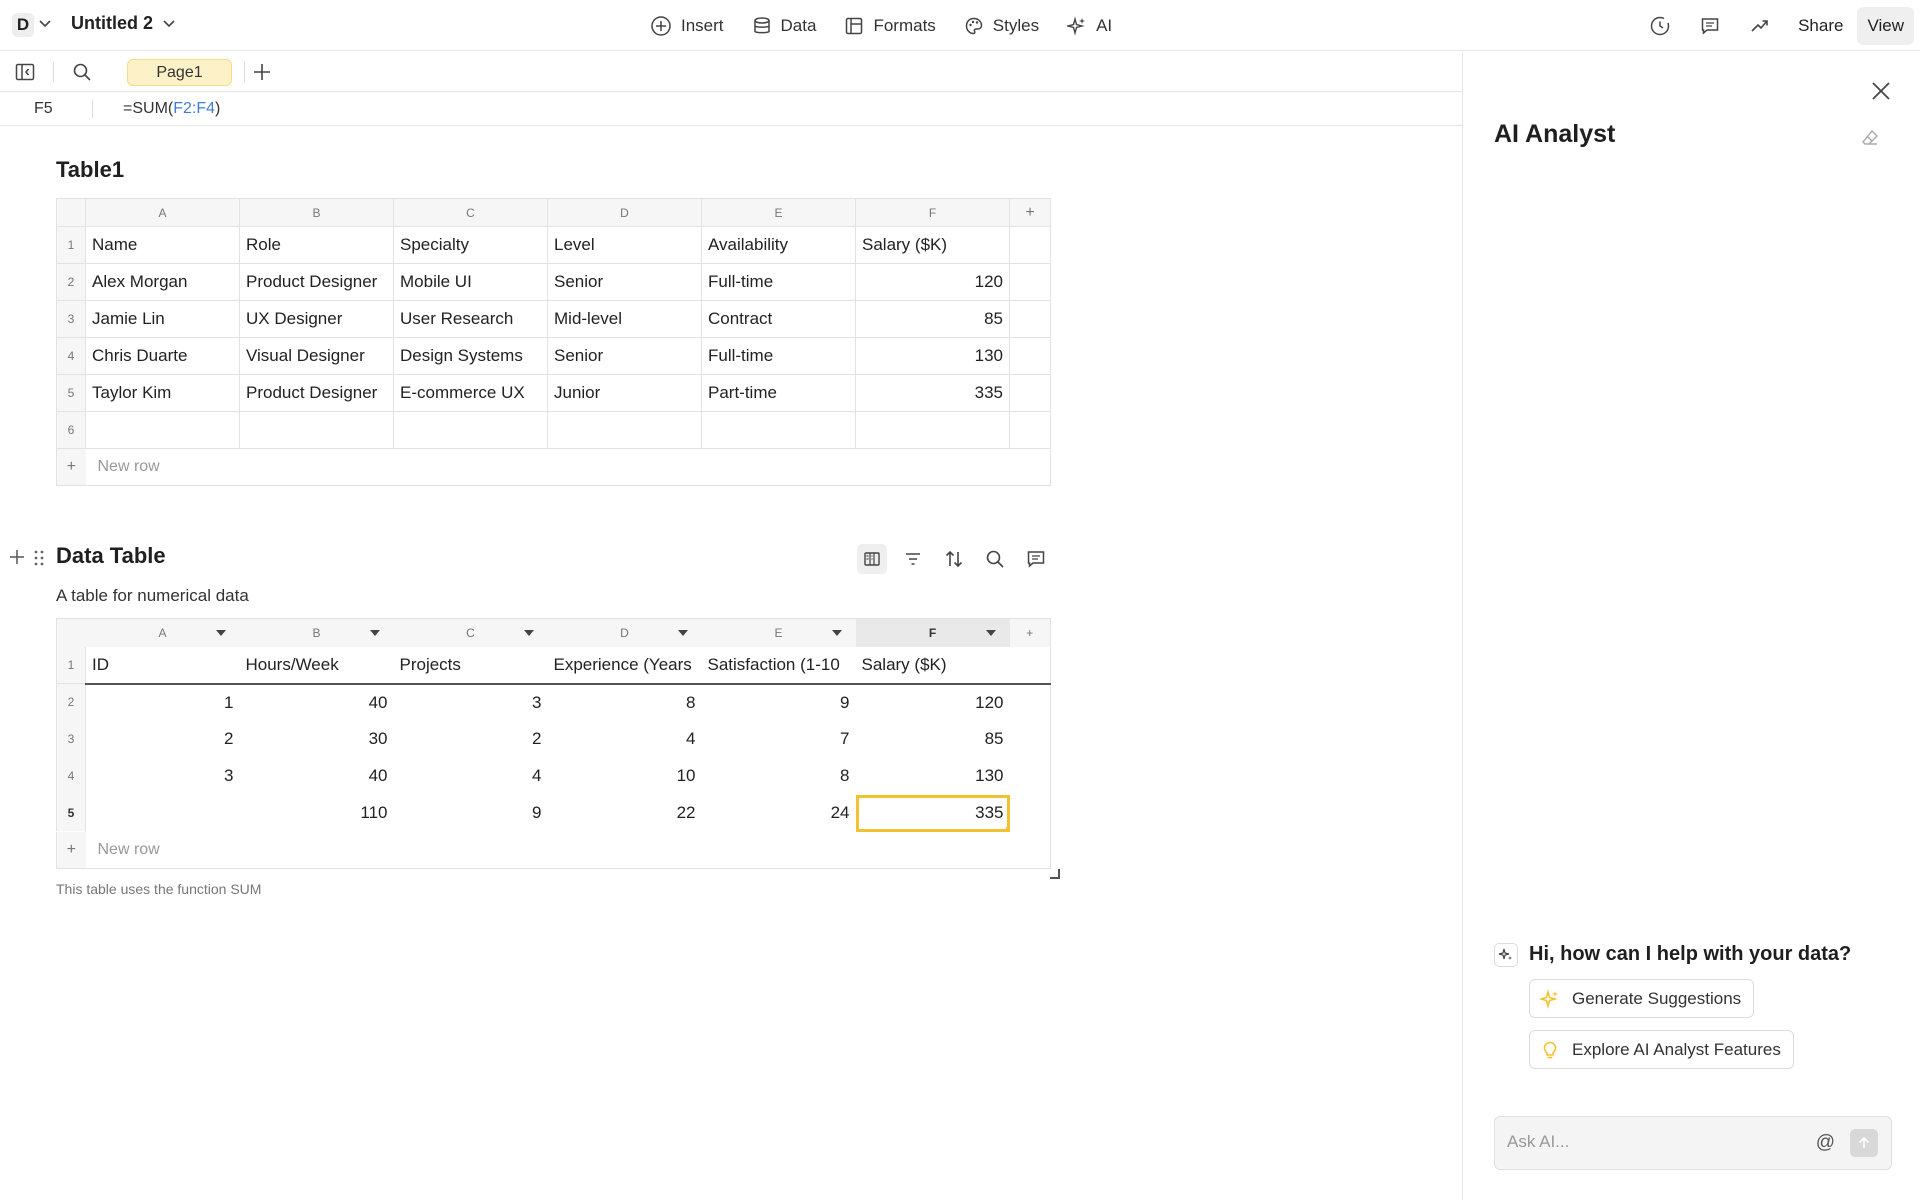 Image resolution: width=1920 pixels, height=1200 pixels. What do you see at coordinates (316, 245) in the screenshot?
I see `table-cell: Role` at bounding box center [316, 245].